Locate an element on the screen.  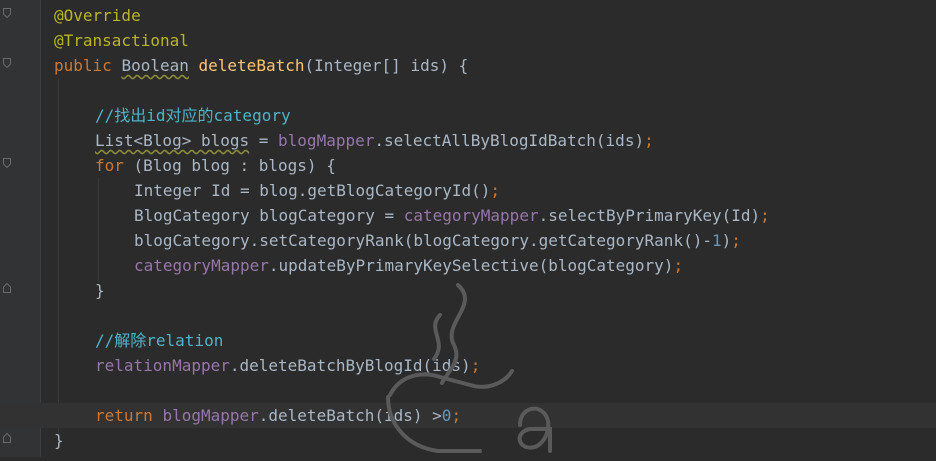
code-line: @Override is located at coordinates (468, 15).